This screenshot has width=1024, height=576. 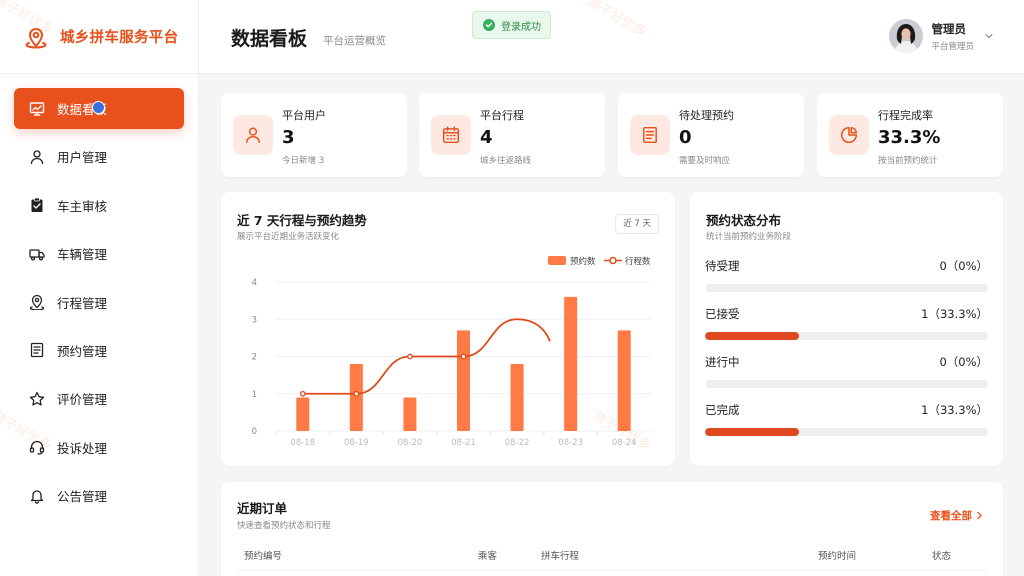 What do you see at coordinates (613, 260) in the screenshot?
I see `legend-line-marker` at bounding box center [613, 260].